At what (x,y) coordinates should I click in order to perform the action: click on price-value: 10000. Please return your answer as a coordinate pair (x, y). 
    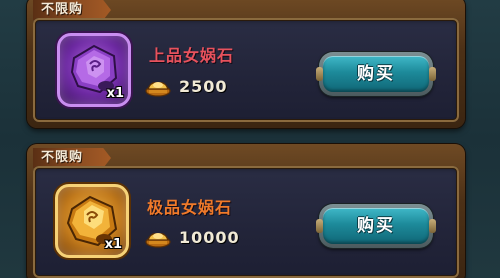
    Looking at the image, I should click on (209, 237).